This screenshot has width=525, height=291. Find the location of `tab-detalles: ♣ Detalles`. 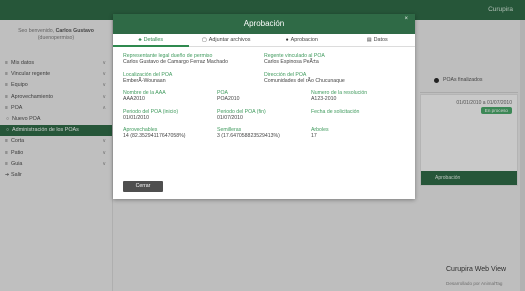

tab-detalles: ♣ Detalles is located at coordinates (151, 40).